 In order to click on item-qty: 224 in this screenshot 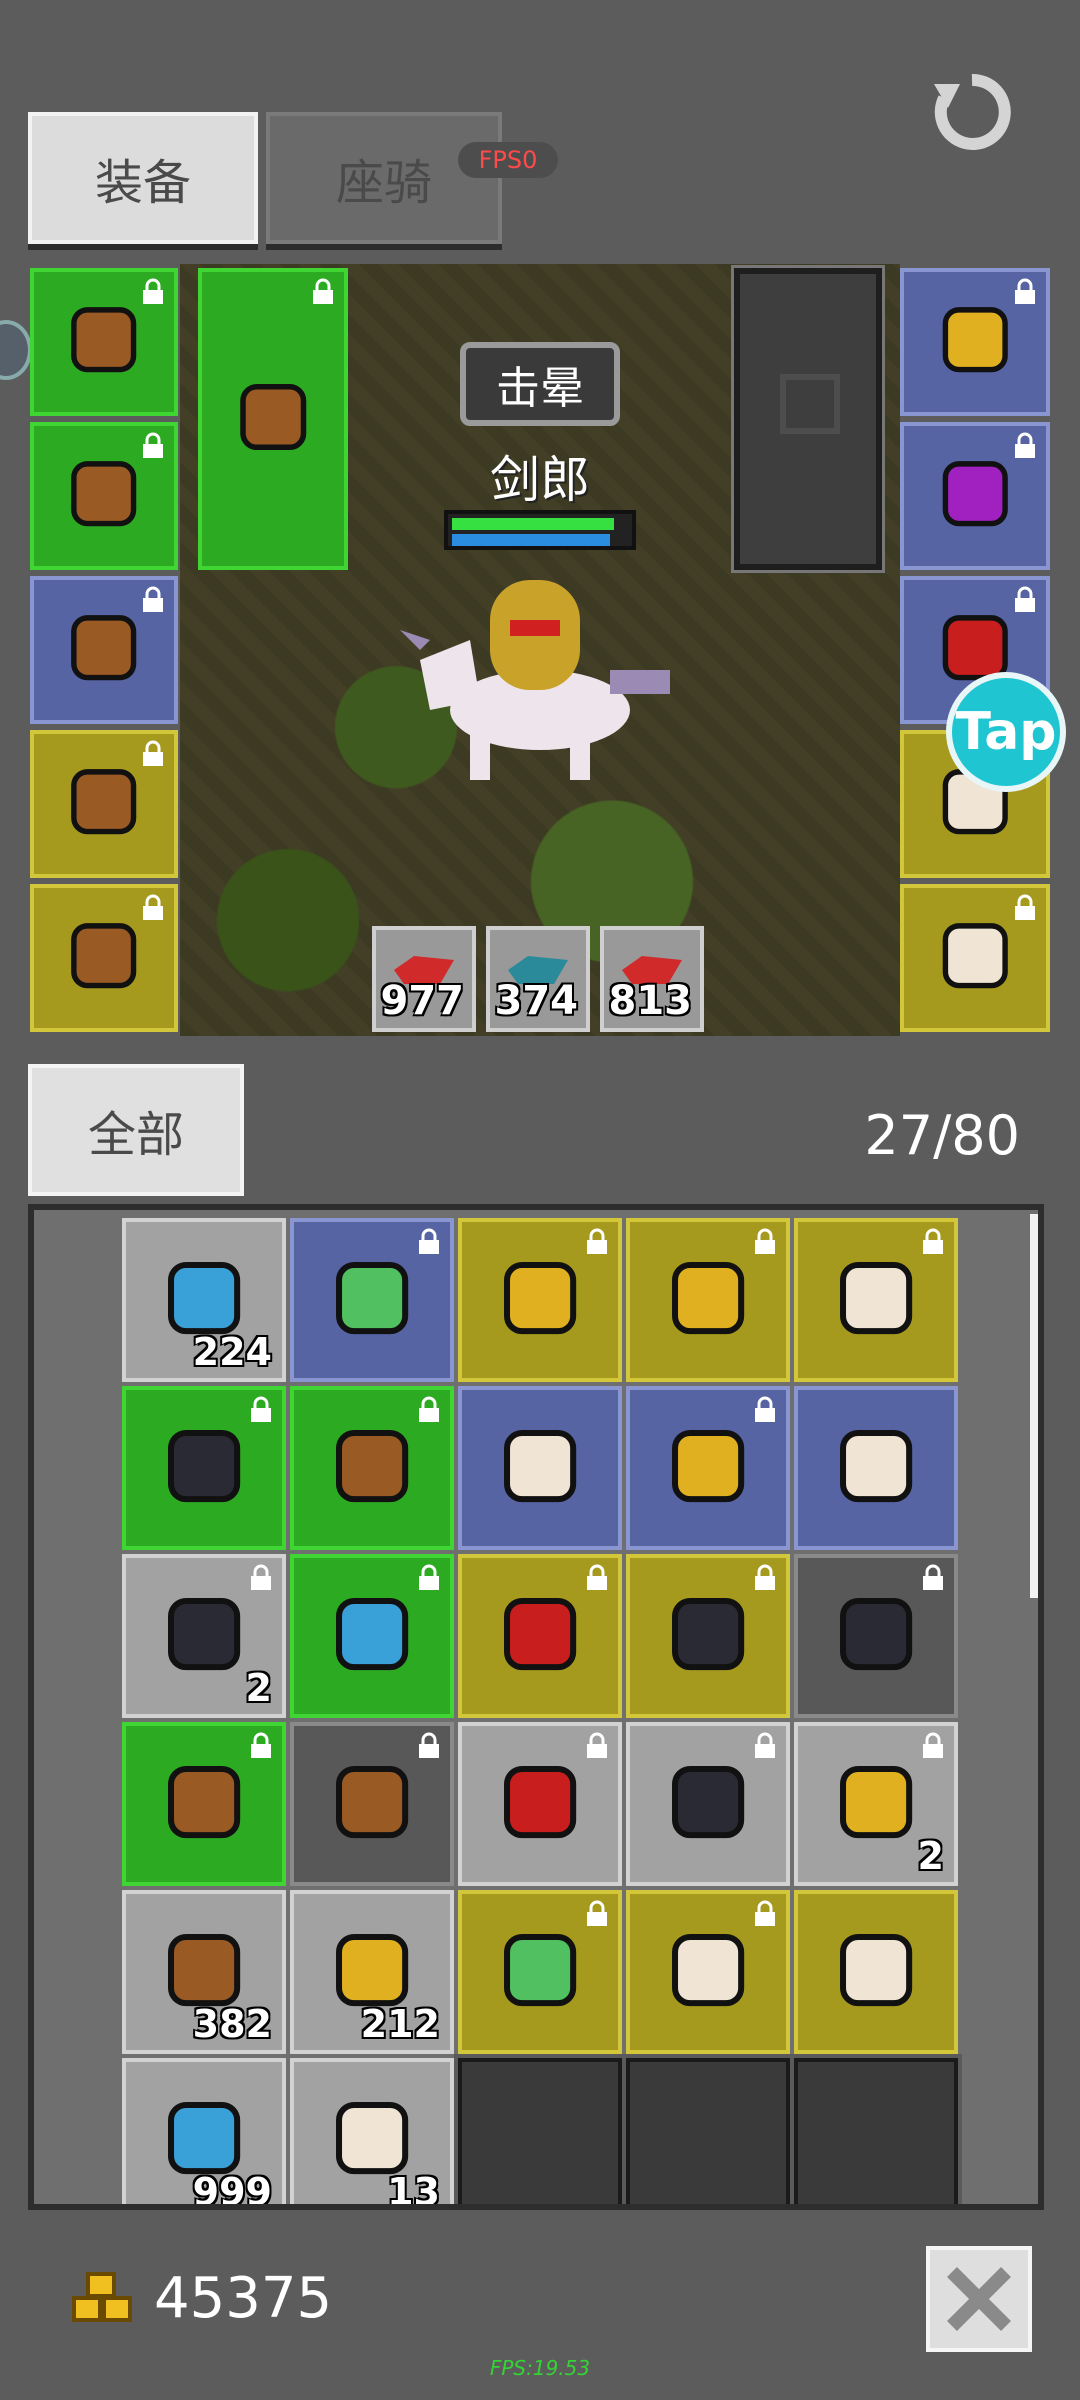, I will do `click(232, 1352)`.